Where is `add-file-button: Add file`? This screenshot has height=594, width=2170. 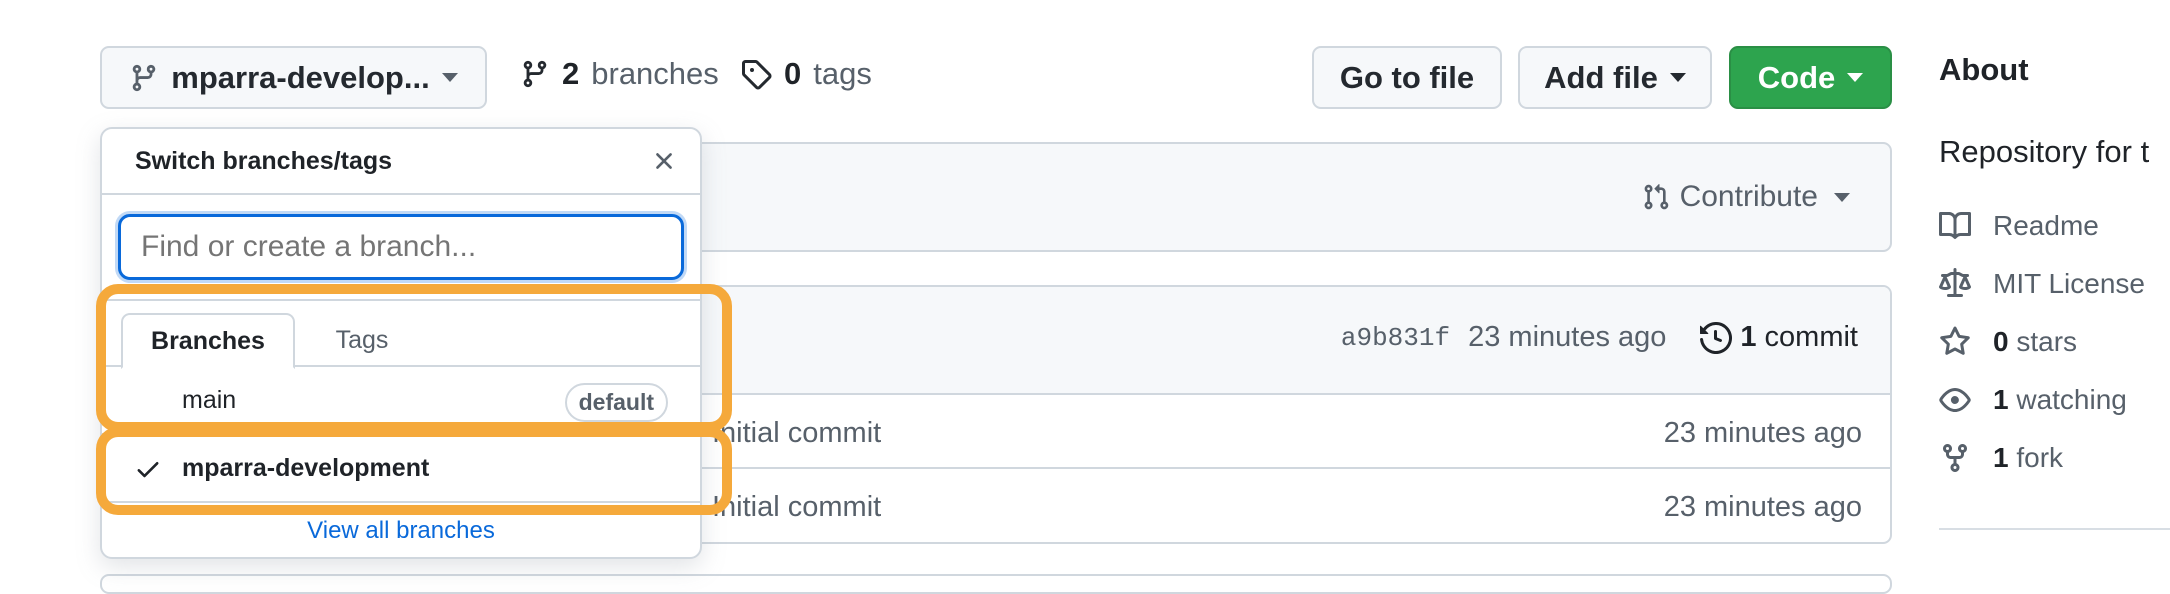 add-file-button: Add file is located at coordinates (1615, 77).